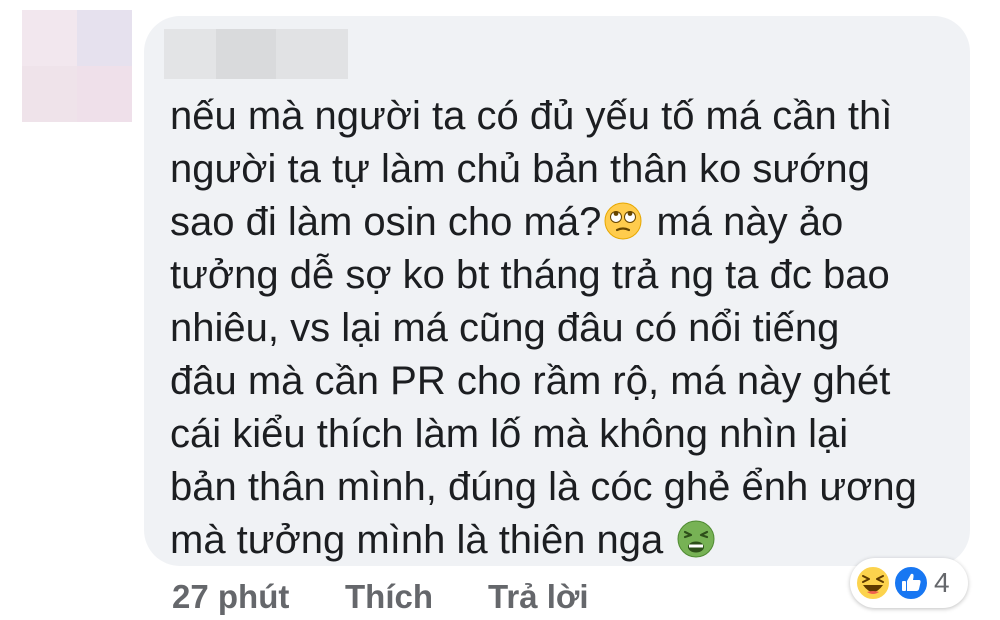  I want to click on avatar, so click(77, 66).